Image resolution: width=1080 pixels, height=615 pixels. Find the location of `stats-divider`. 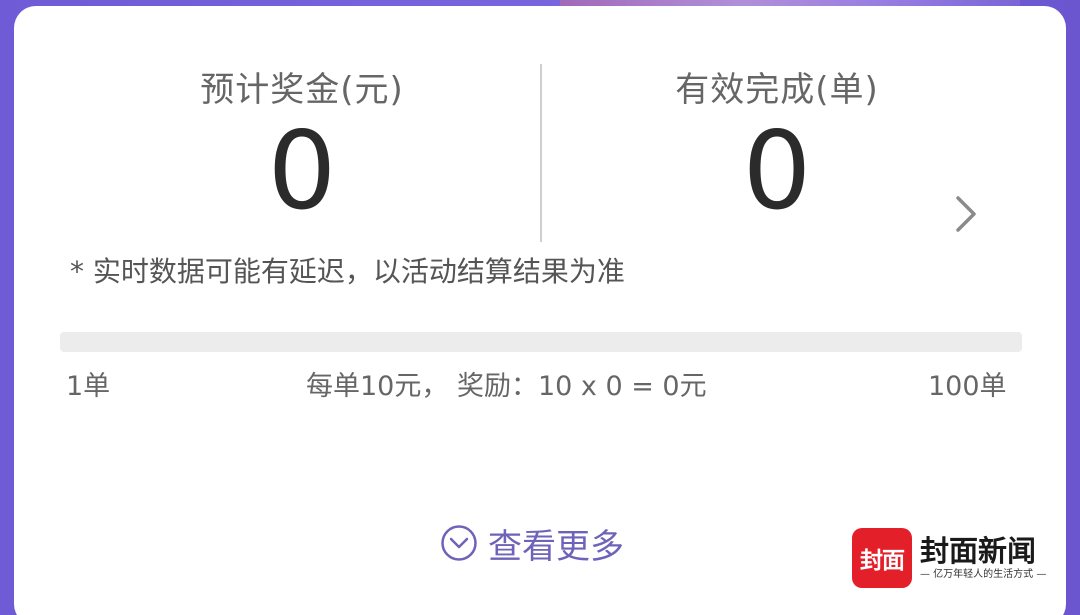

stats-divider is located at coordinates (541, 153).